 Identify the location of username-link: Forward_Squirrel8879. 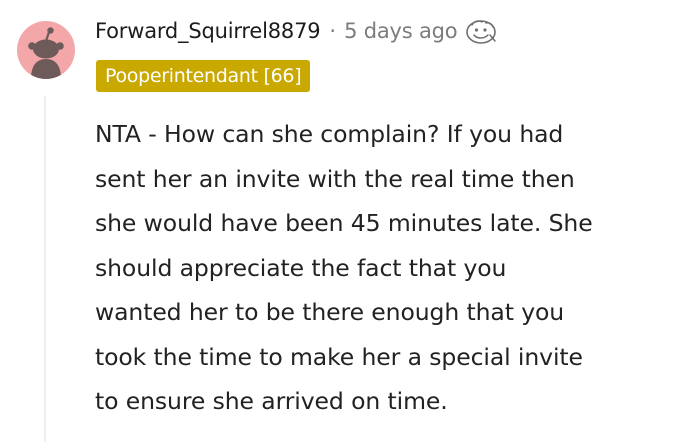
(208, 31).